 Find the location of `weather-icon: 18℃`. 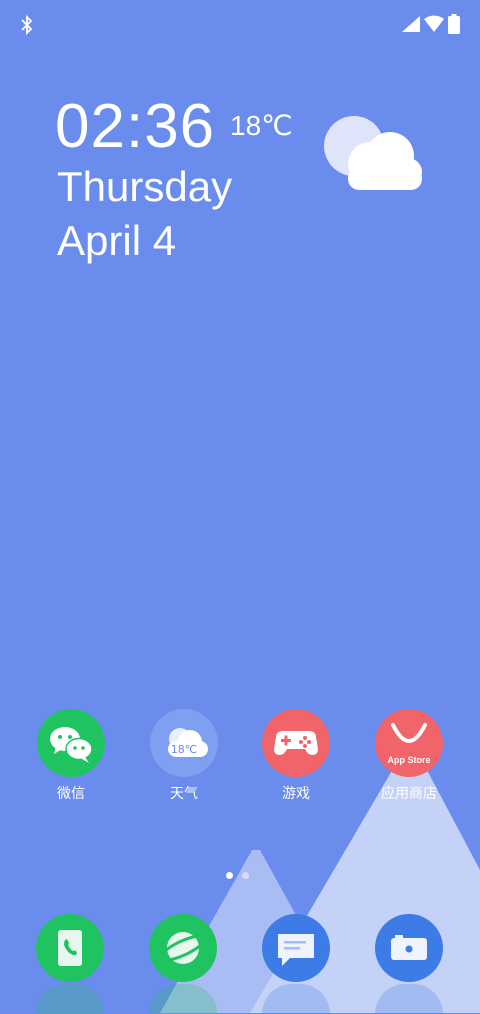

weather-icon: 18℃ is located at coordinates (184, 743).